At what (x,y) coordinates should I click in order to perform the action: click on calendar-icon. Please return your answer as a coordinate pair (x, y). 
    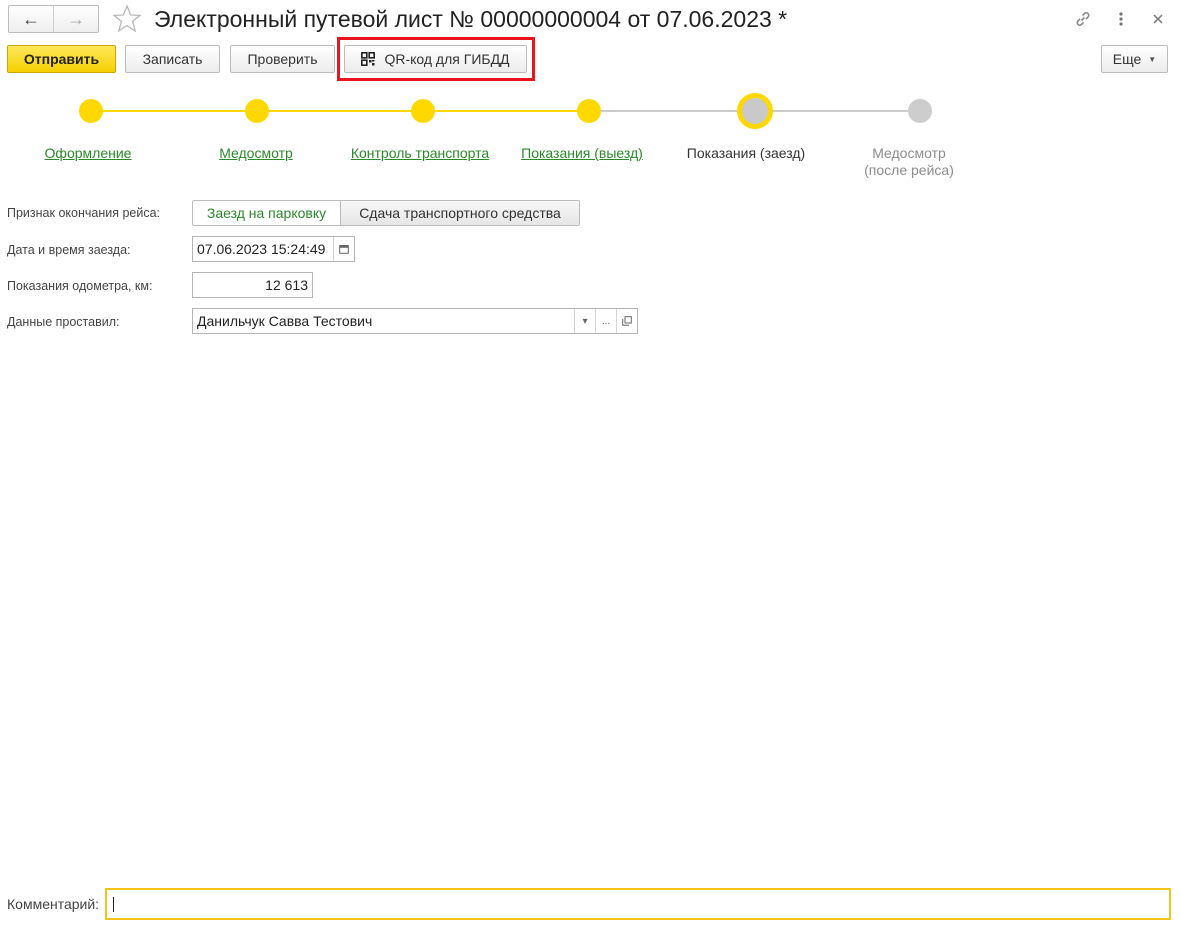
    Looking at the image, I should click on (343, 249).